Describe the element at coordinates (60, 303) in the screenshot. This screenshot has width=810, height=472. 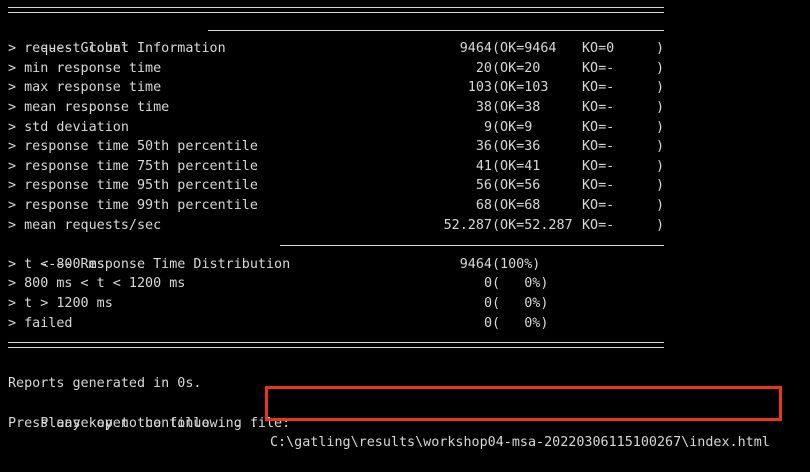
I see `distribution-label: > t > 1200 ms` at that location.